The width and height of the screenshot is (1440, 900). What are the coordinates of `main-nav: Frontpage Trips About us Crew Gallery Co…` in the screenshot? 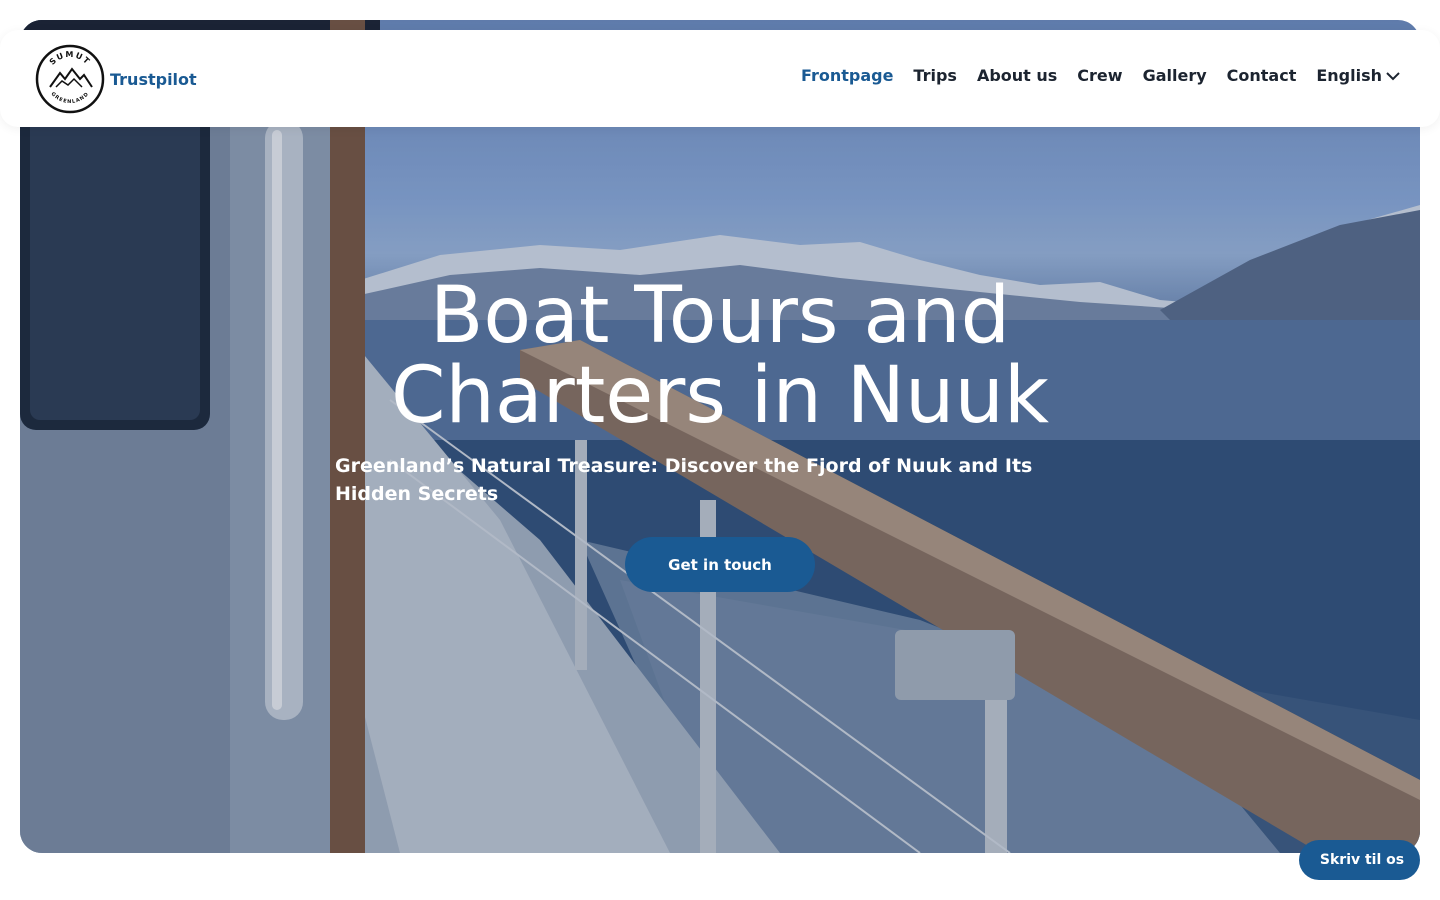 It's located at (1100, 75).